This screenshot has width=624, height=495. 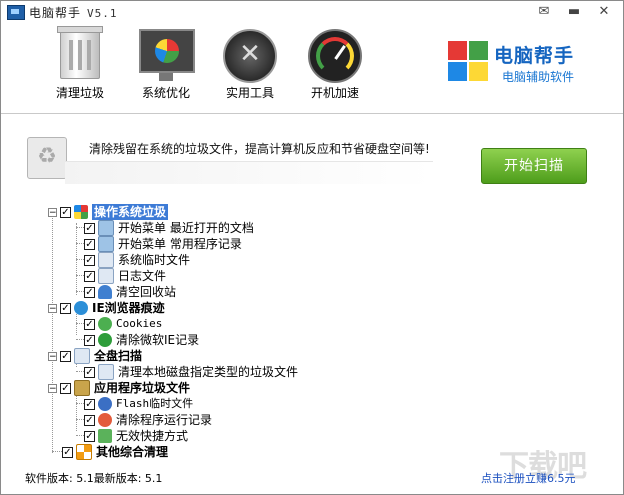 I want to click on item-label: 系统临时文件, so click(x=154, y=260).